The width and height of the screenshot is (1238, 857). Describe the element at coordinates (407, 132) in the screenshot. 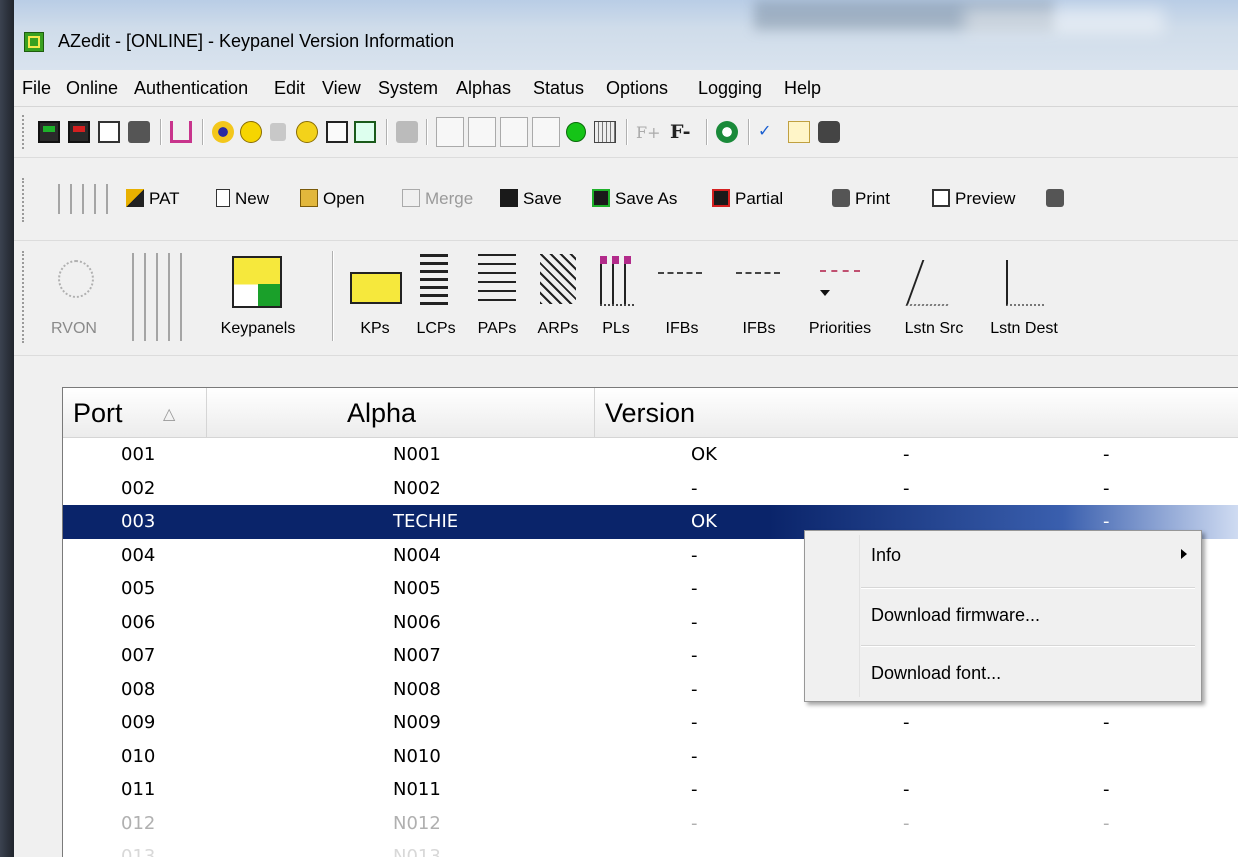

I see `paste-icon` at that location.